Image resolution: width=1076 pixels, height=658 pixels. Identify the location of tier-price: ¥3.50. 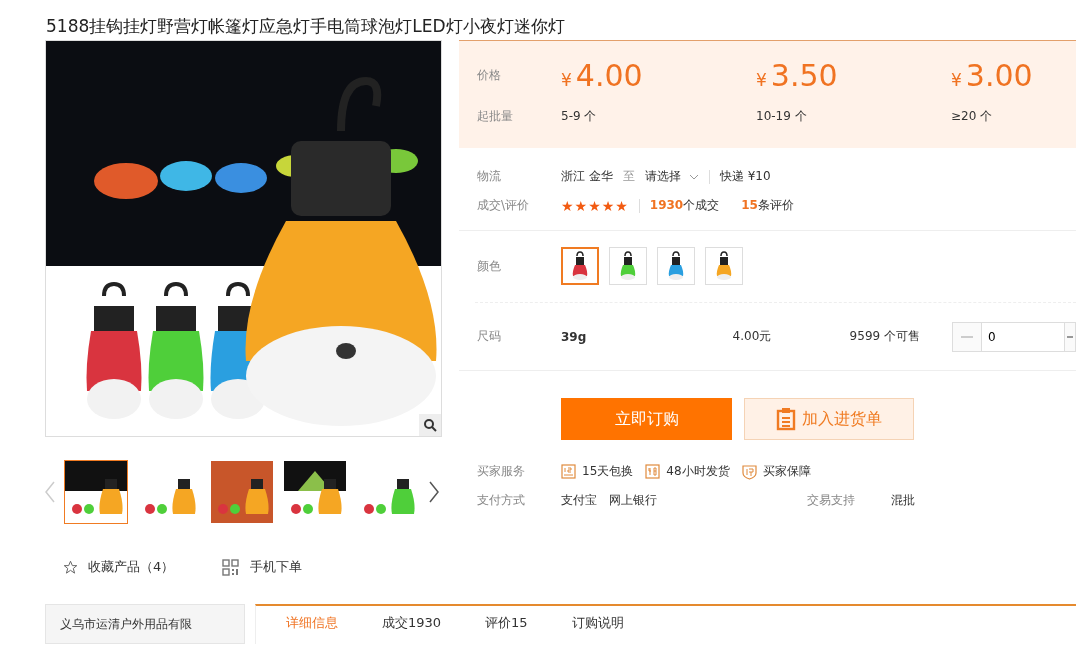
(797, 75).